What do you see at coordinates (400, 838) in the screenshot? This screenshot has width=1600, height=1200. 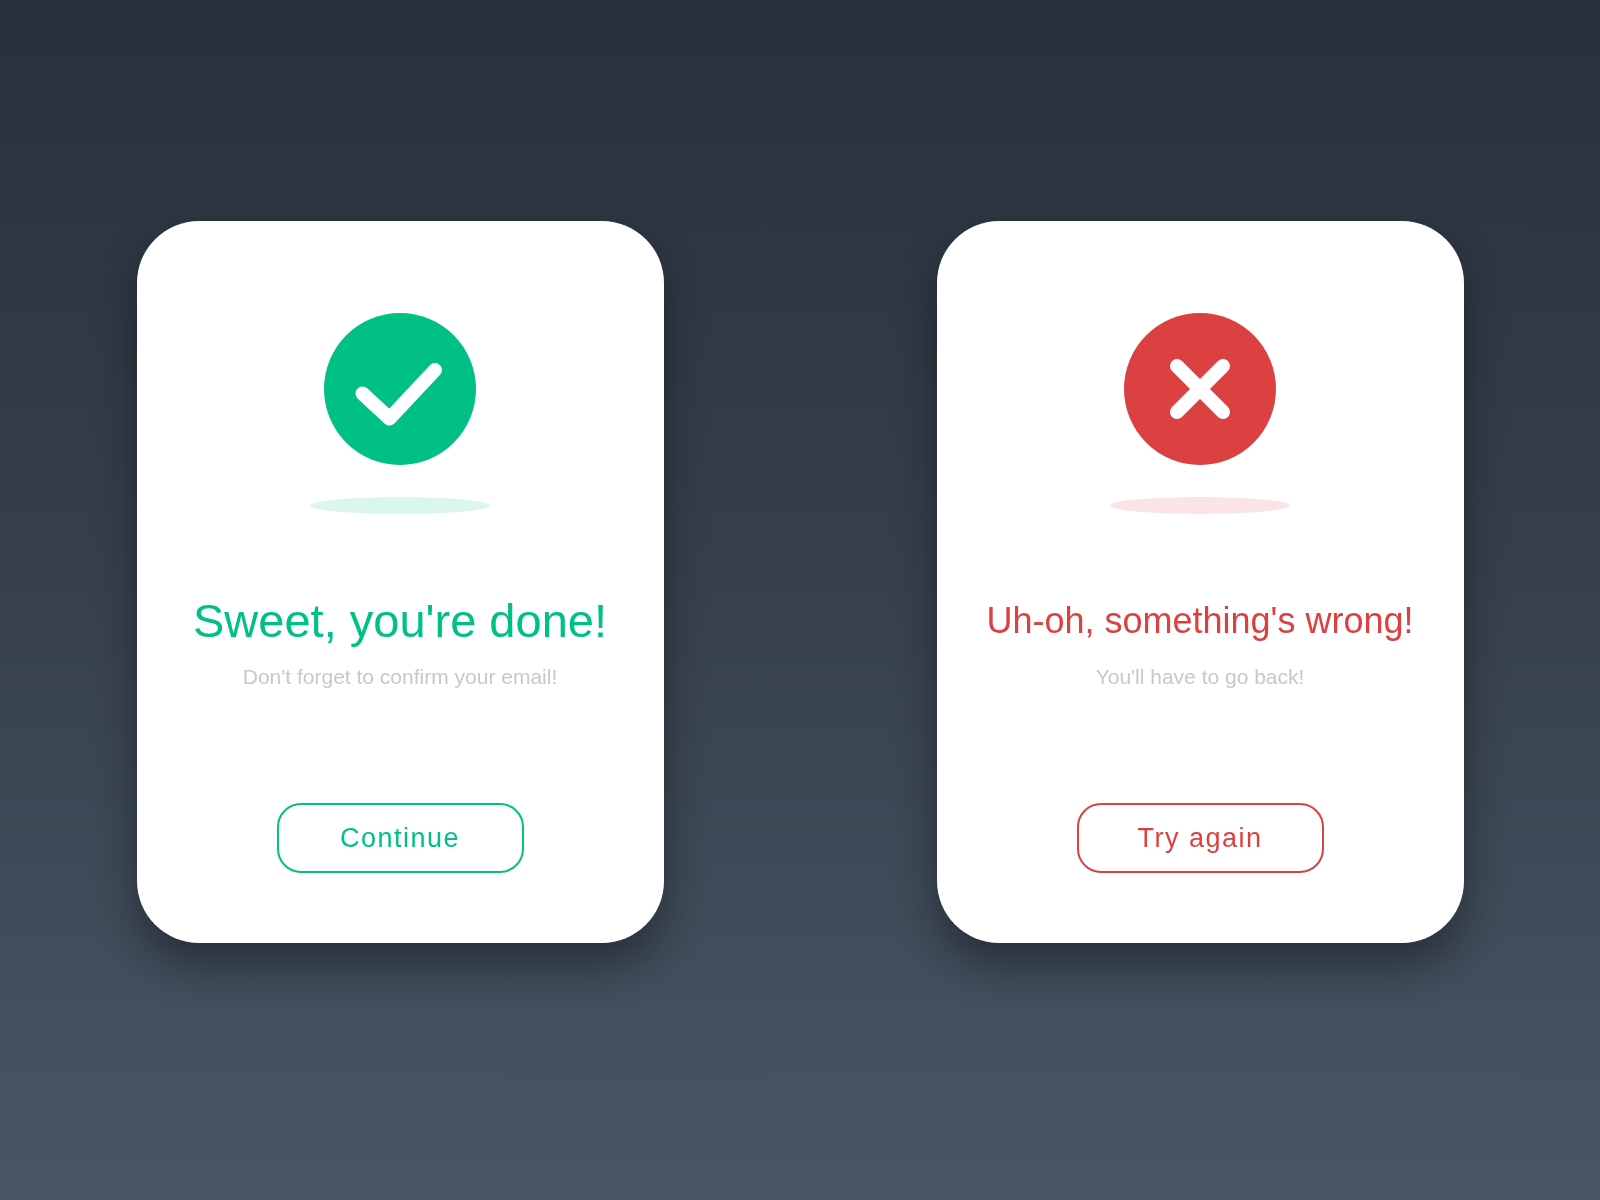 I see `action-button: Continue` at bounding box center [400, 838].